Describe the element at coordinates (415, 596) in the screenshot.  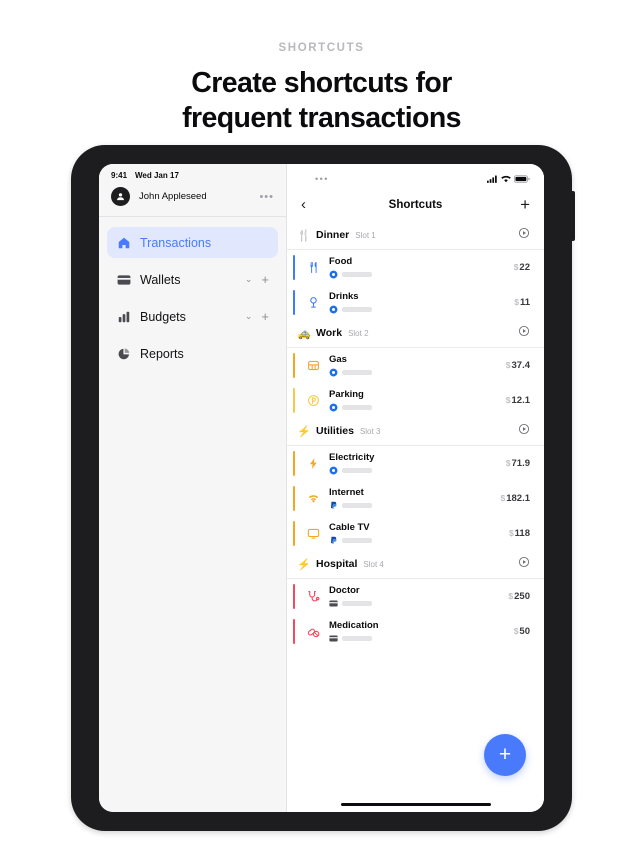
I see `shortcut-row: Doctor $250` at that location.